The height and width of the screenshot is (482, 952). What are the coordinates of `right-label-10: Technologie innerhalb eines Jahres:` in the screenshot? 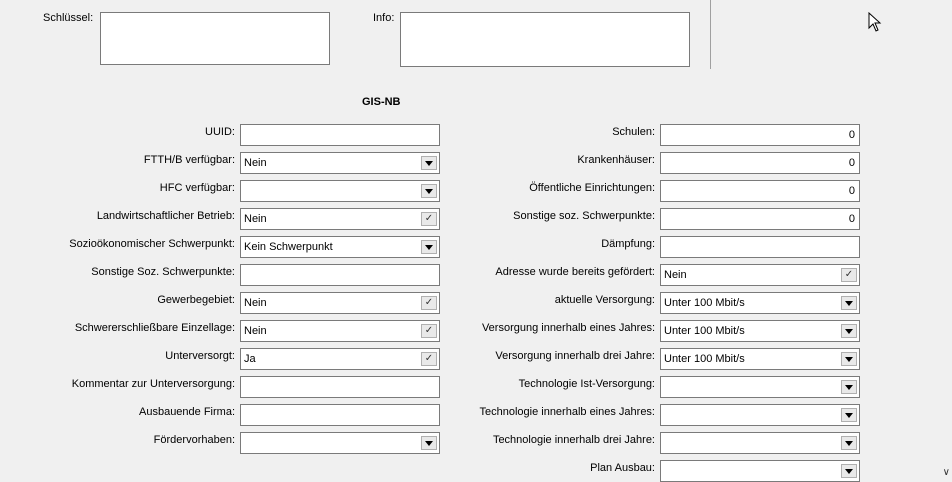 It's located at (567, 412).